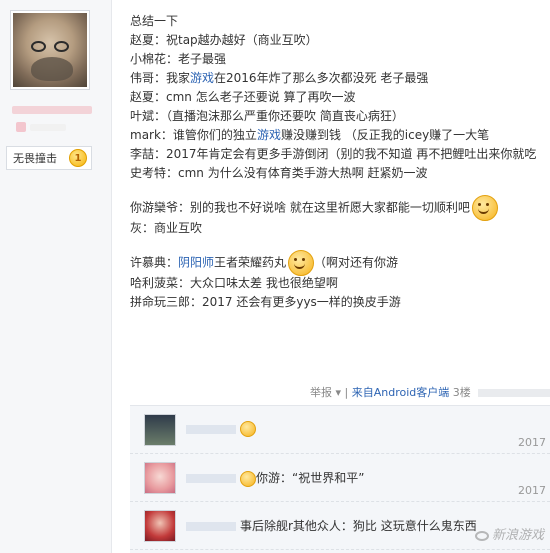 The width and height of the screenshot is (550, 553). Describe the element at coordinates (48, 127) in the screenshot. I see `user-extra-redacted` at that location.